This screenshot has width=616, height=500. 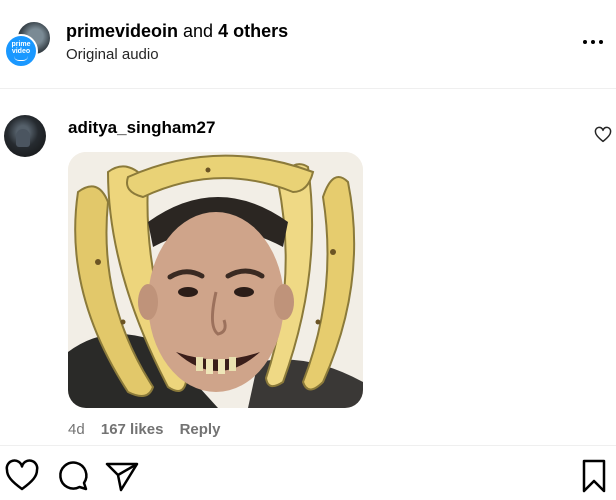 I want to click on comment-likes: 167 likes, so click(x=132, y=429).